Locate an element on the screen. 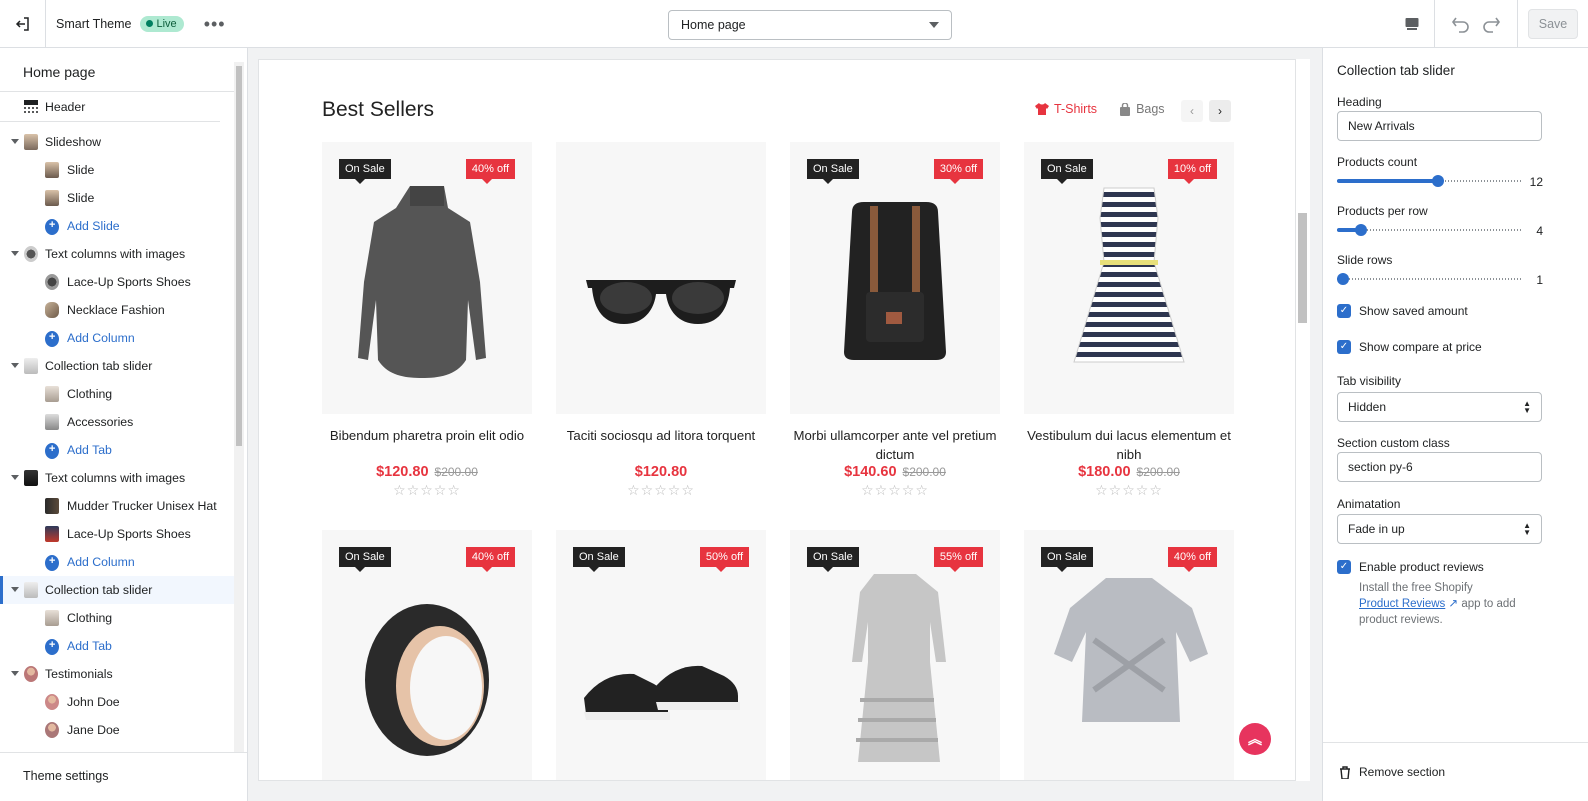 The height and width of the screenshot is (801, 1588). slide-rows-slider is located at coordinates (1429, 279).